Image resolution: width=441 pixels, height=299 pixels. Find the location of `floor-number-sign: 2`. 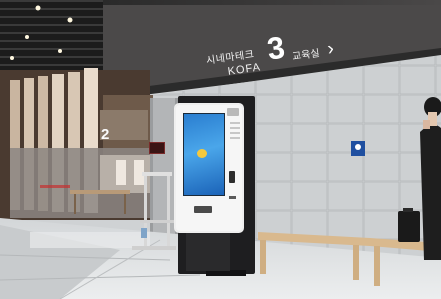

floor-number-sign: 2 is located at coordinates (105, 134).